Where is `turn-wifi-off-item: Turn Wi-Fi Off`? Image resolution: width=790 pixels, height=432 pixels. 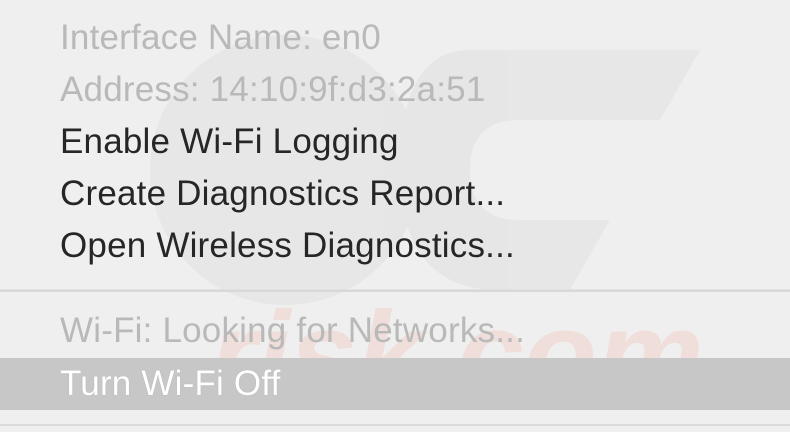 turn-wifi-off-item: Turn Wi-Fi Off is located at coordinates (395, 384).